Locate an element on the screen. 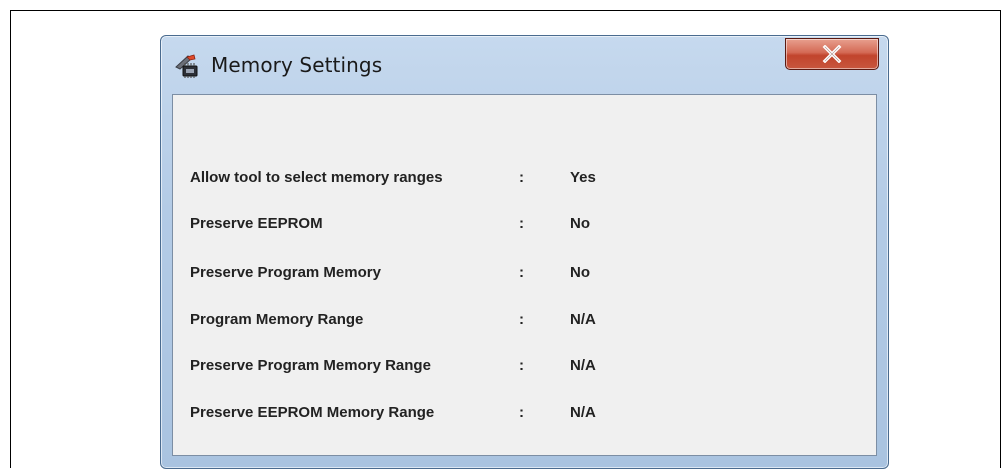  title-bar: Memory Settings is located at coordinates (524, 65).